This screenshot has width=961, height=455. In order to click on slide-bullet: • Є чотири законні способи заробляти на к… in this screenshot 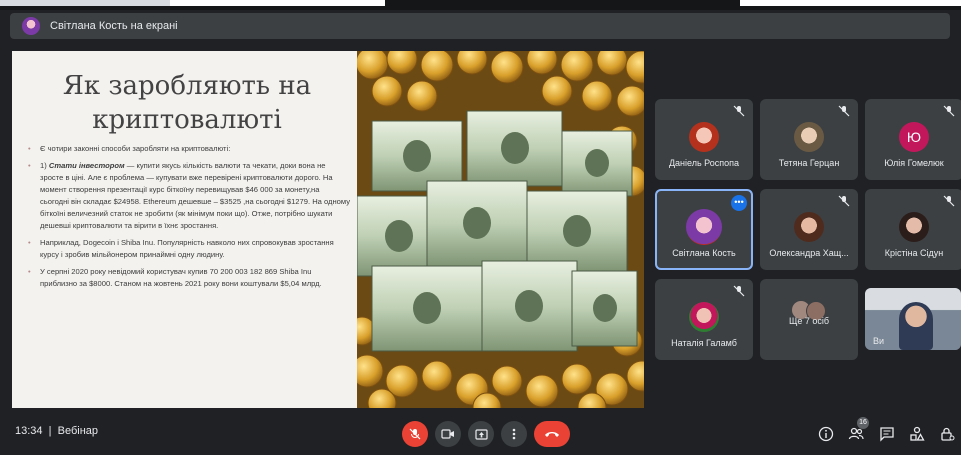, I will do `click(129, 148)`.